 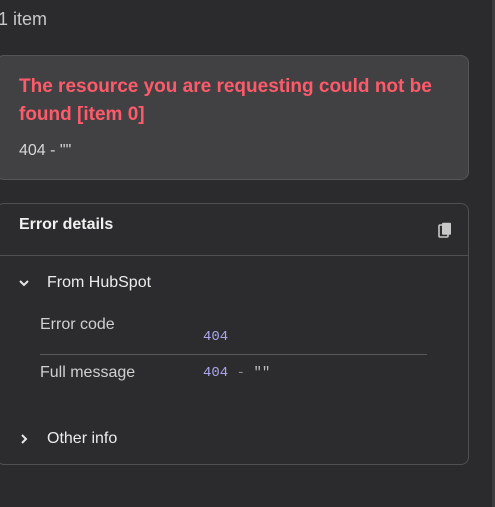 I want to click on from-hubspot-label: From HubSpot, so click(x=99, y=282).